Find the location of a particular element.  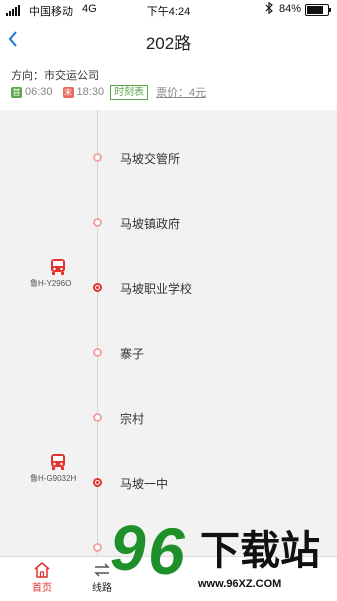

battery-icon is located at coordinates (318, 10).